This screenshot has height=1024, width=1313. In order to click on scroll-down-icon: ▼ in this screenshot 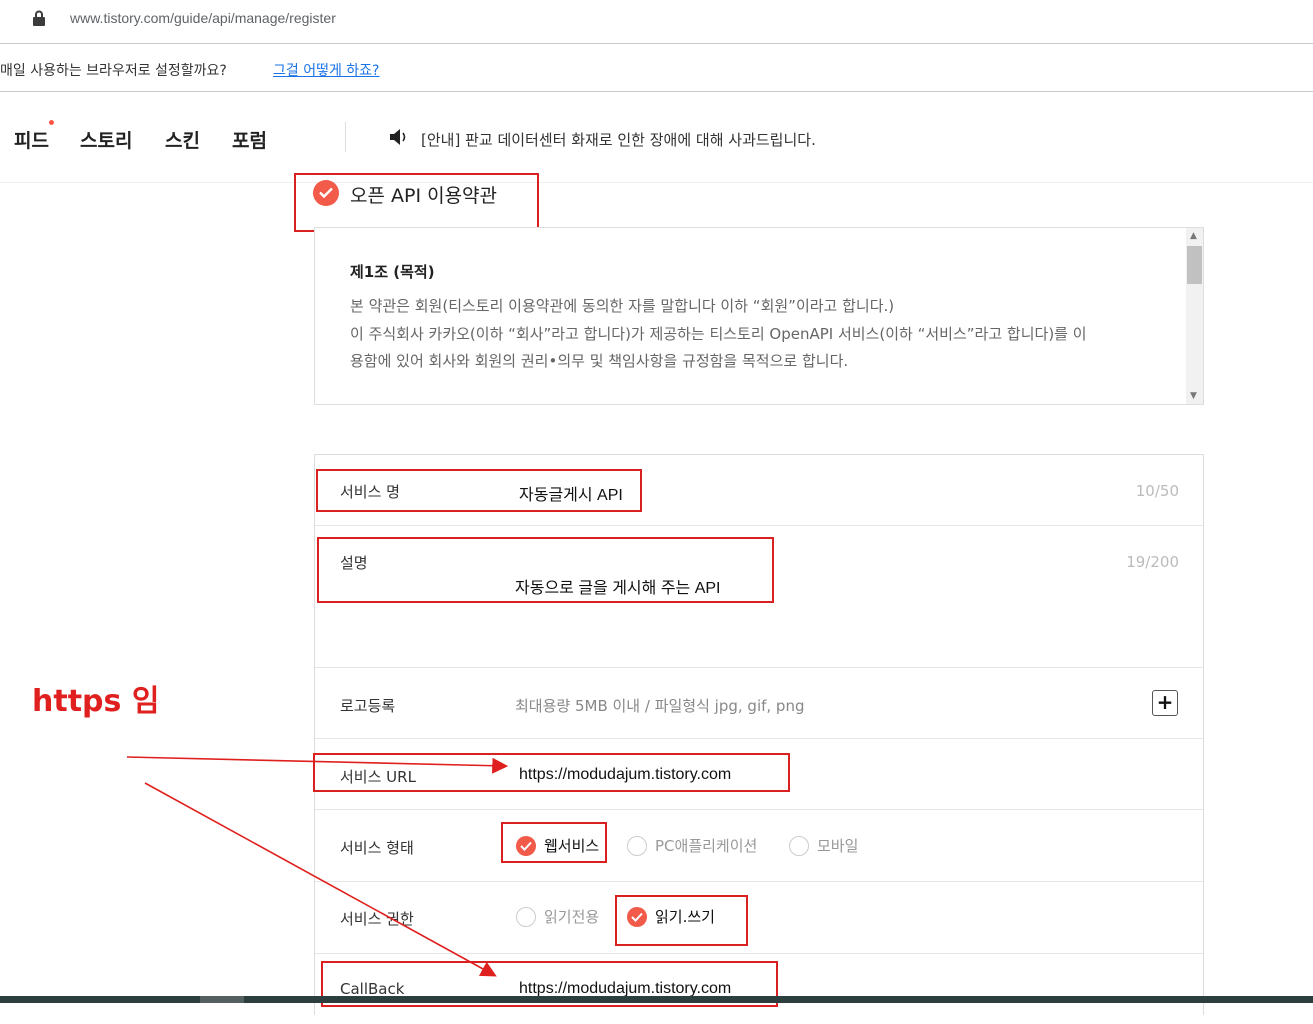, I will do `click(1193, 396)`.